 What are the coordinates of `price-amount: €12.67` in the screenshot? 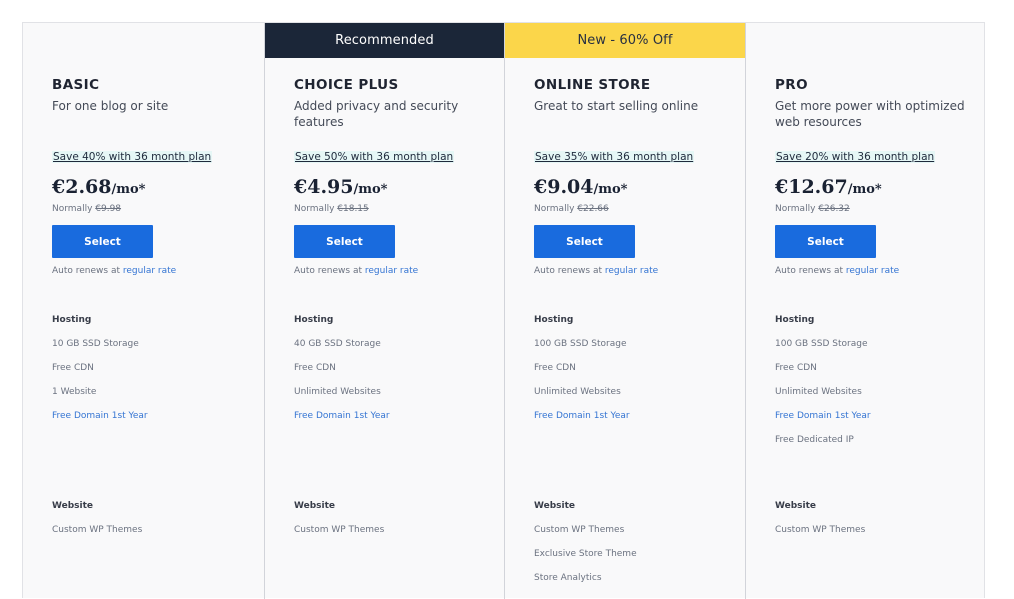 It's located at (811, 187).